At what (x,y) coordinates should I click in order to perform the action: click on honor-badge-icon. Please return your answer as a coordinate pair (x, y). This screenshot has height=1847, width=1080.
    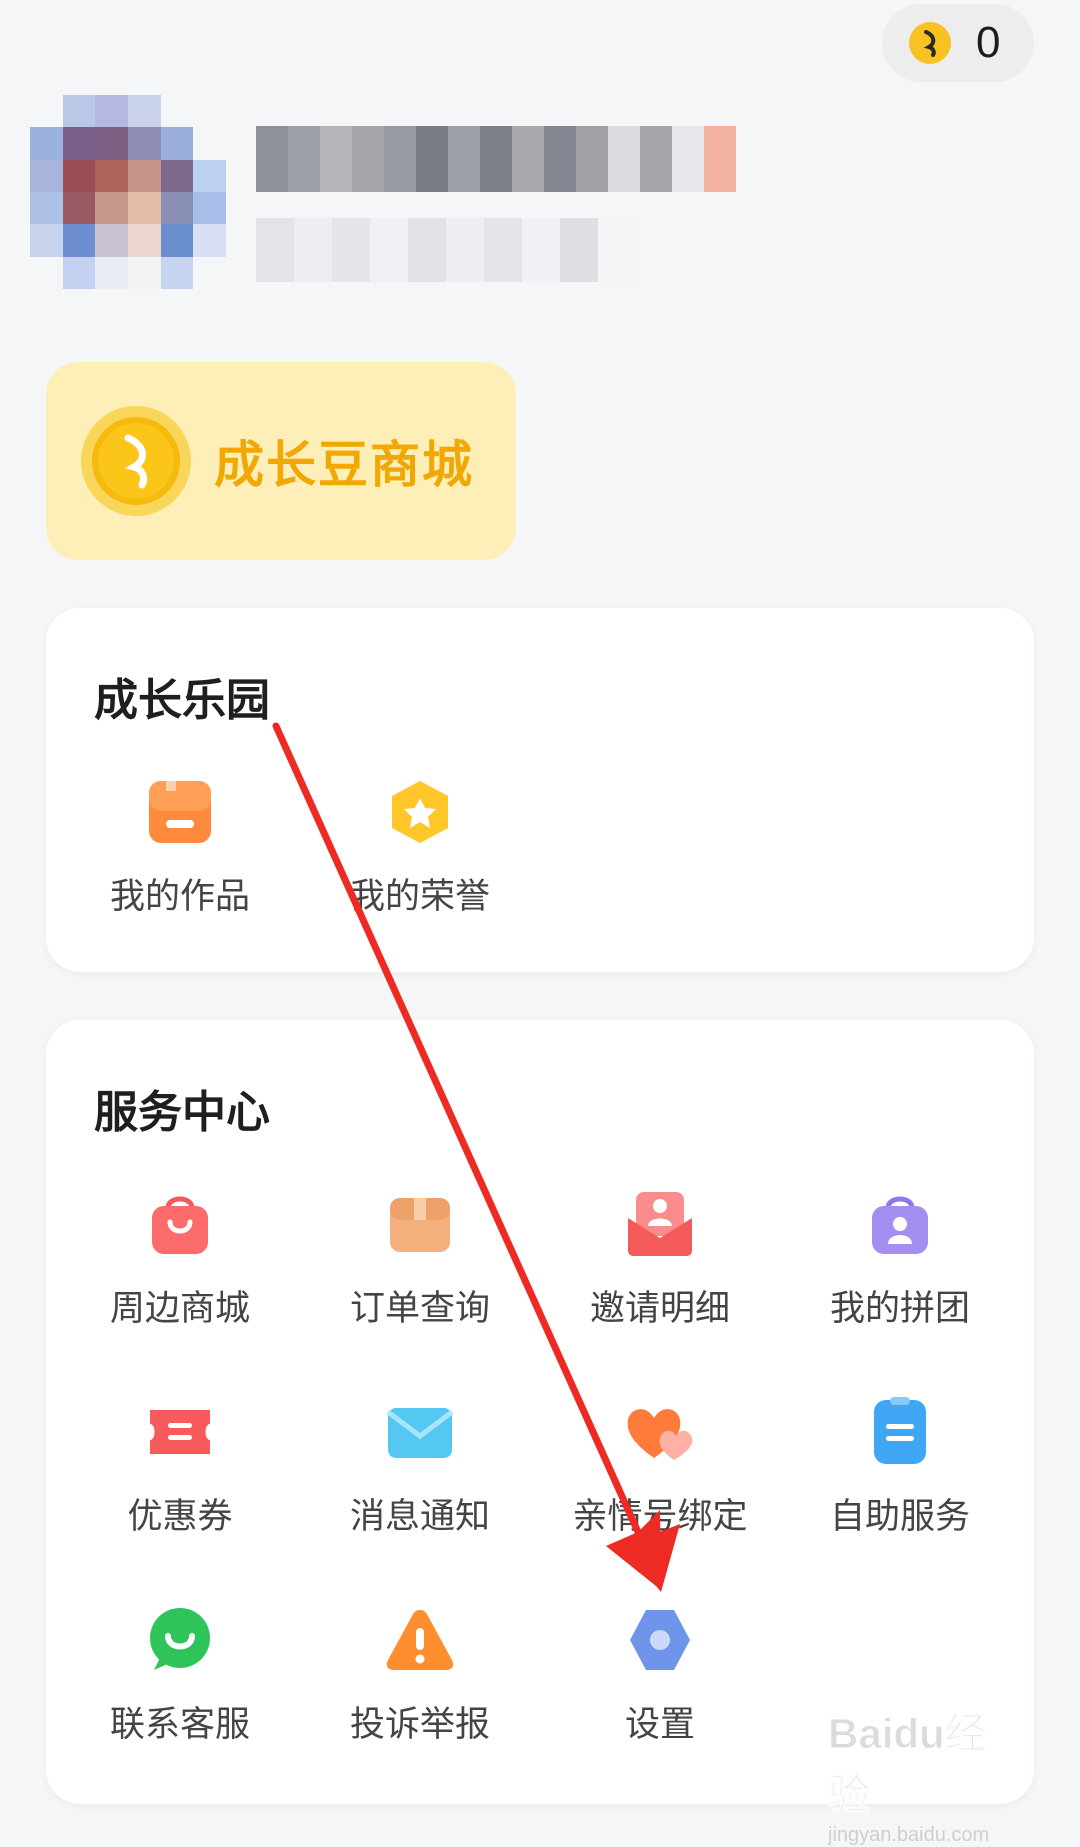
    Looking at the image, I should click on (420, 812).